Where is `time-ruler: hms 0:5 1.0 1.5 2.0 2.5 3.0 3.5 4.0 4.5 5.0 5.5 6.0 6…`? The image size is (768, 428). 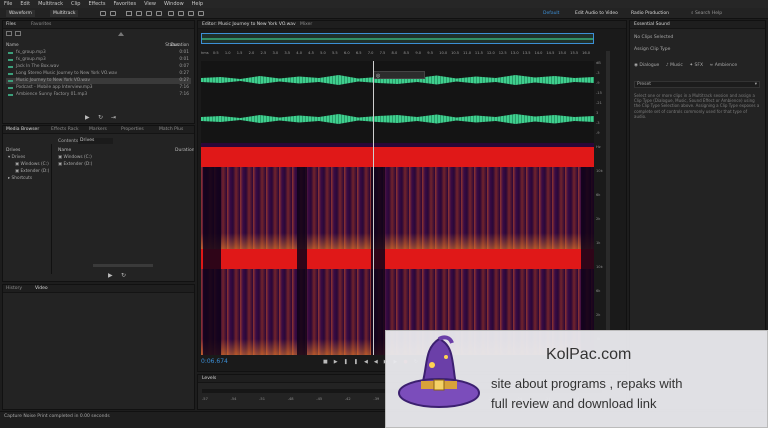
time-ruler: hms 0:5 1.0 1.5 2.0 2.5 3.0 3.5 4.0 4.5 5.0 5.5 6.0 6… is located at coordinates (397, 54).